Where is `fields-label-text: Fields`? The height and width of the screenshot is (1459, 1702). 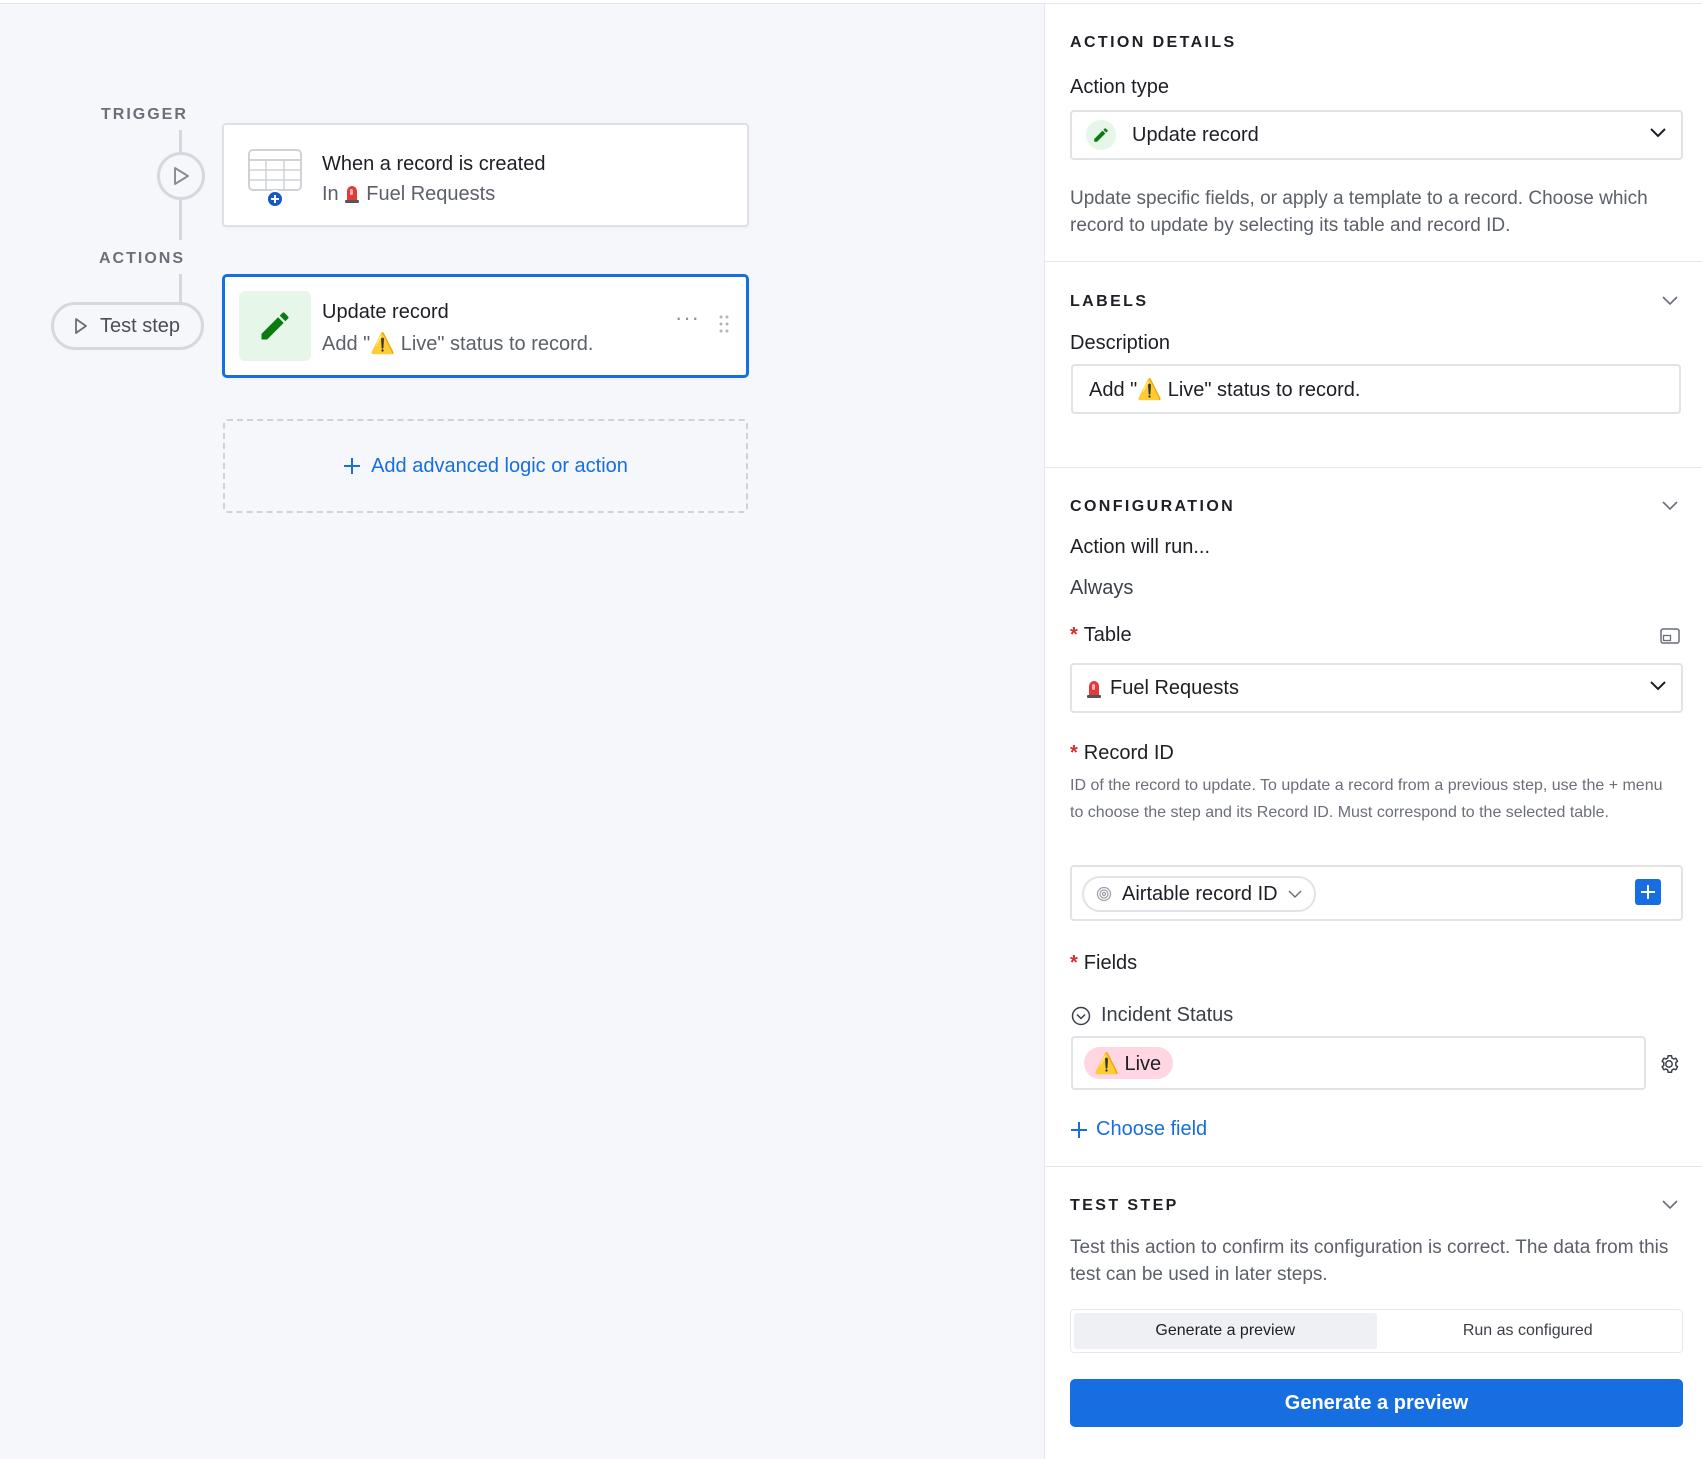
fields-label-text: Fields is located at coordinates (1110, 963).